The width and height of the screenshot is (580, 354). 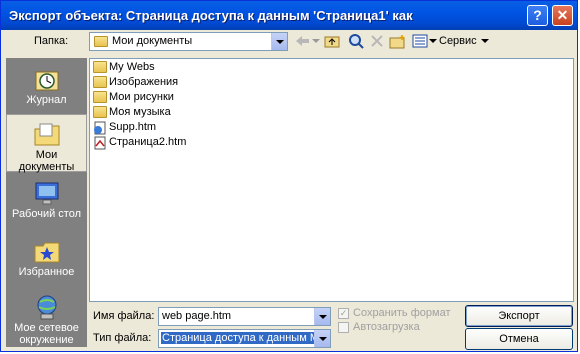 What do you see at coordinates (132, 66) in the screenshot?
I see `file-name: My Webs` at bounding box center [132, 66].